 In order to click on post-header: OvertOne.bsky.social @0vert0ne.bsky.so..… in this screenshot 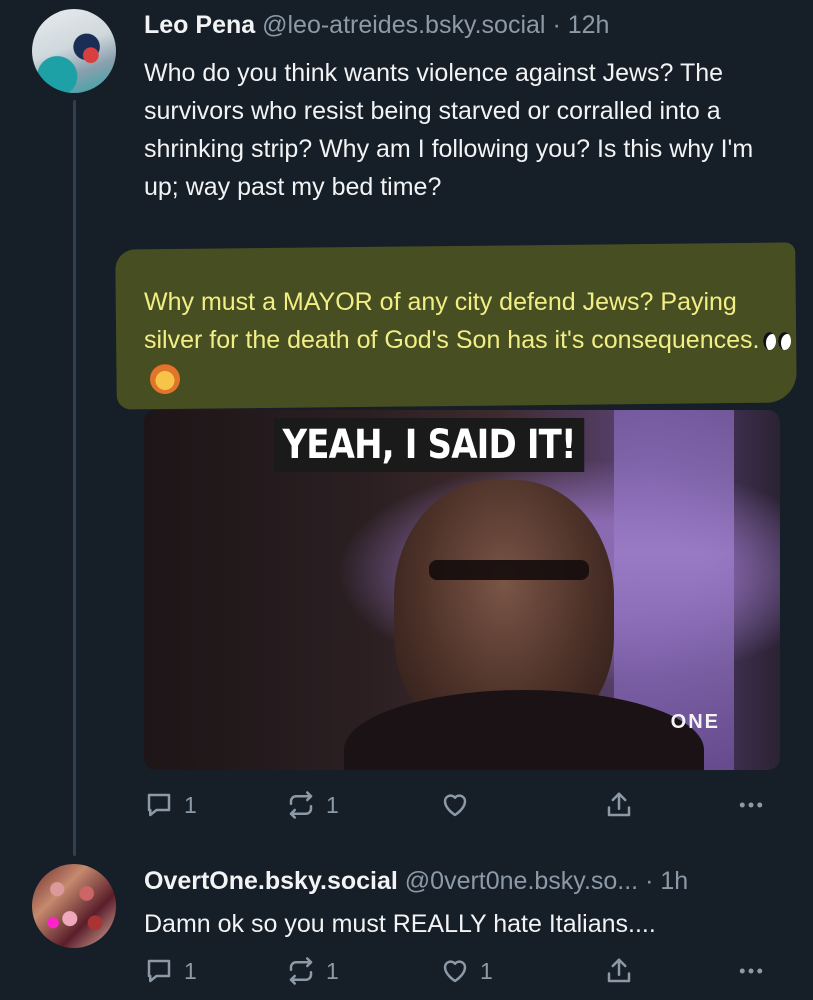, I will do `click(416, 881)`.